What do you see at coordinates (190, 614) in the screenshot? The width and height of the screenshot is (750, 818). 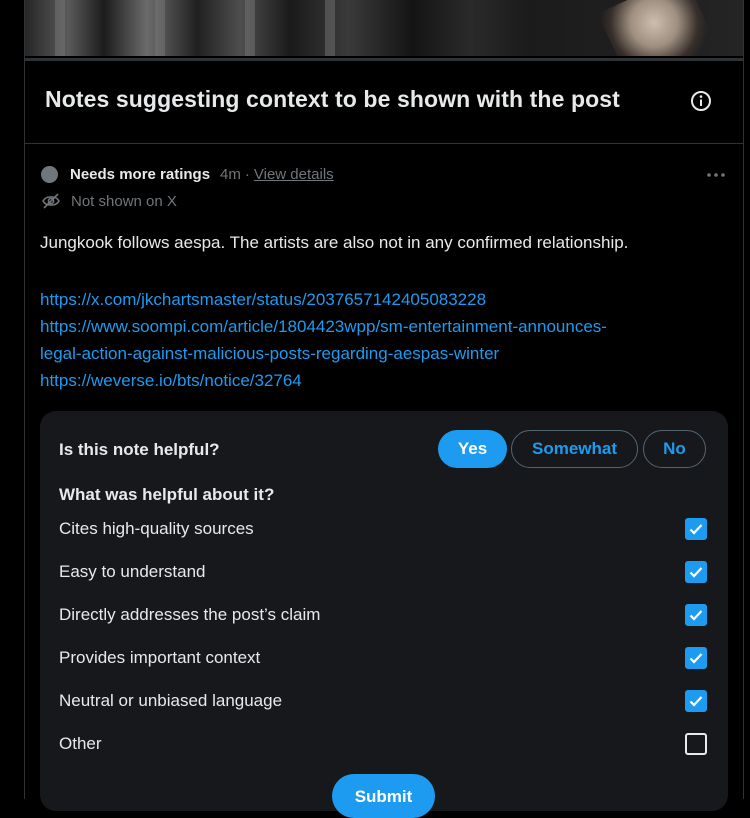 I see `option-label: Directly addresses the post’s claim` at bounding box center [190, 614].